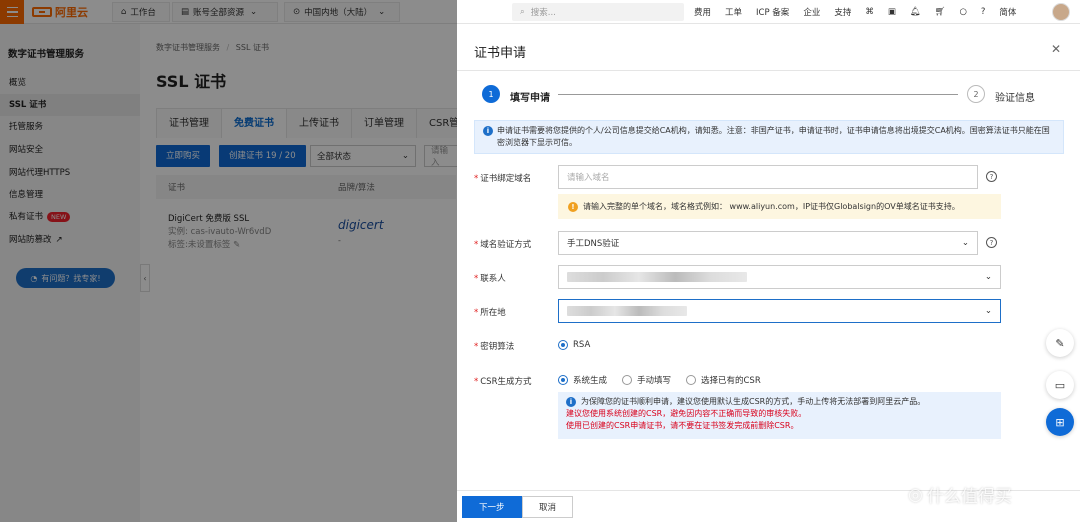 The height and width of the screenshot is (522, 1080). What do you see at coordinates (842, 12) in the screenshot?
I see `top-link-support: 支持` at bounding box center [842, 12].